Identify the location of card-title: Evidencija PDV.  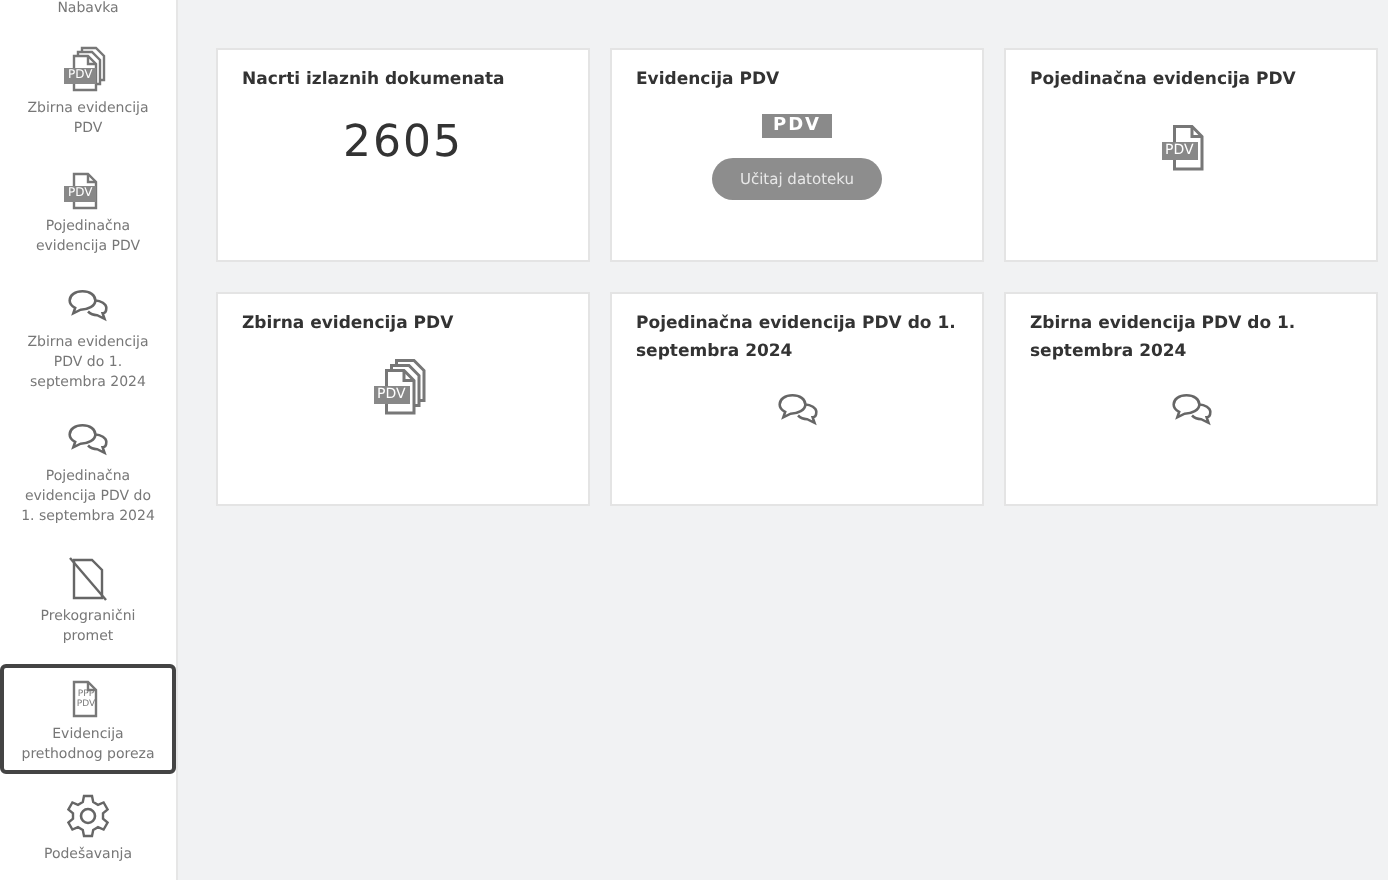
(709, 81).